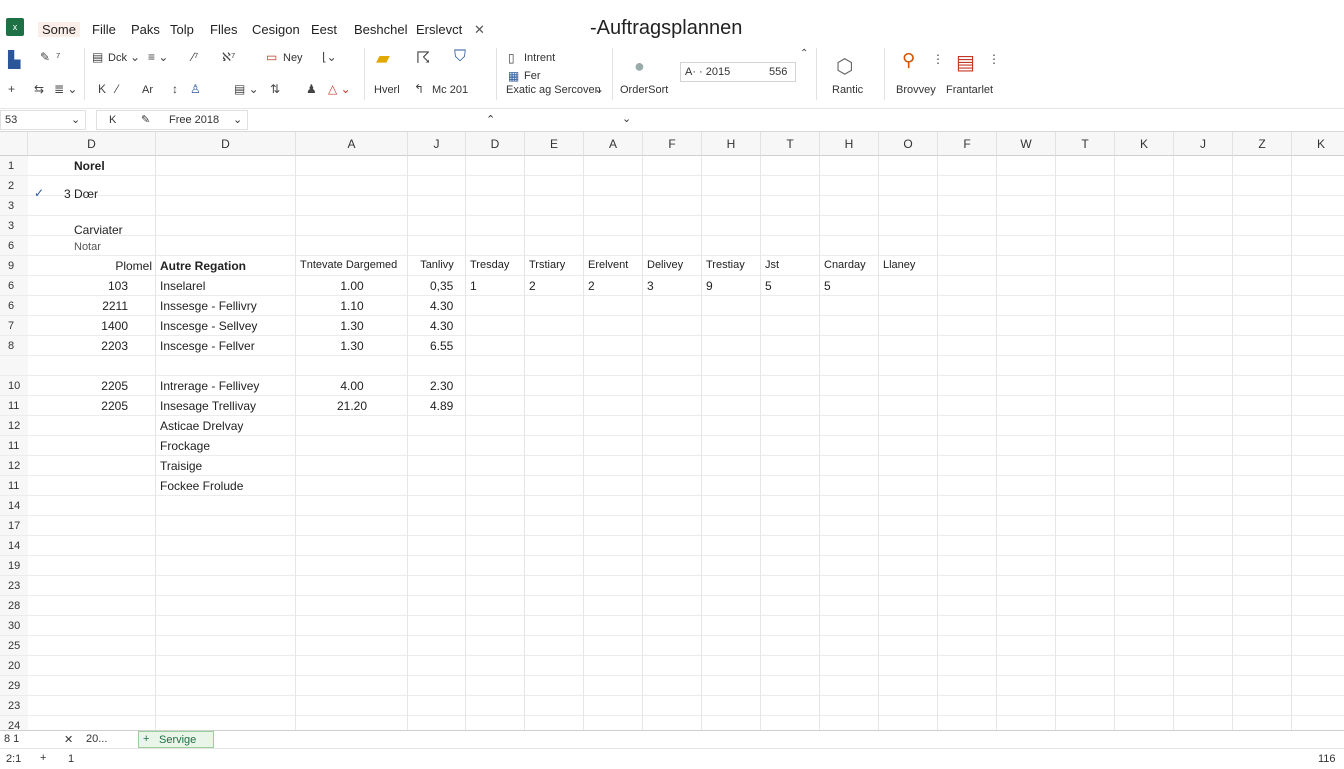 The height and width of the screenshot is (769, 1344). Describe the element at coordinates (134, 247) in the screenshot. I see `cell-notar: Notar` at that location.